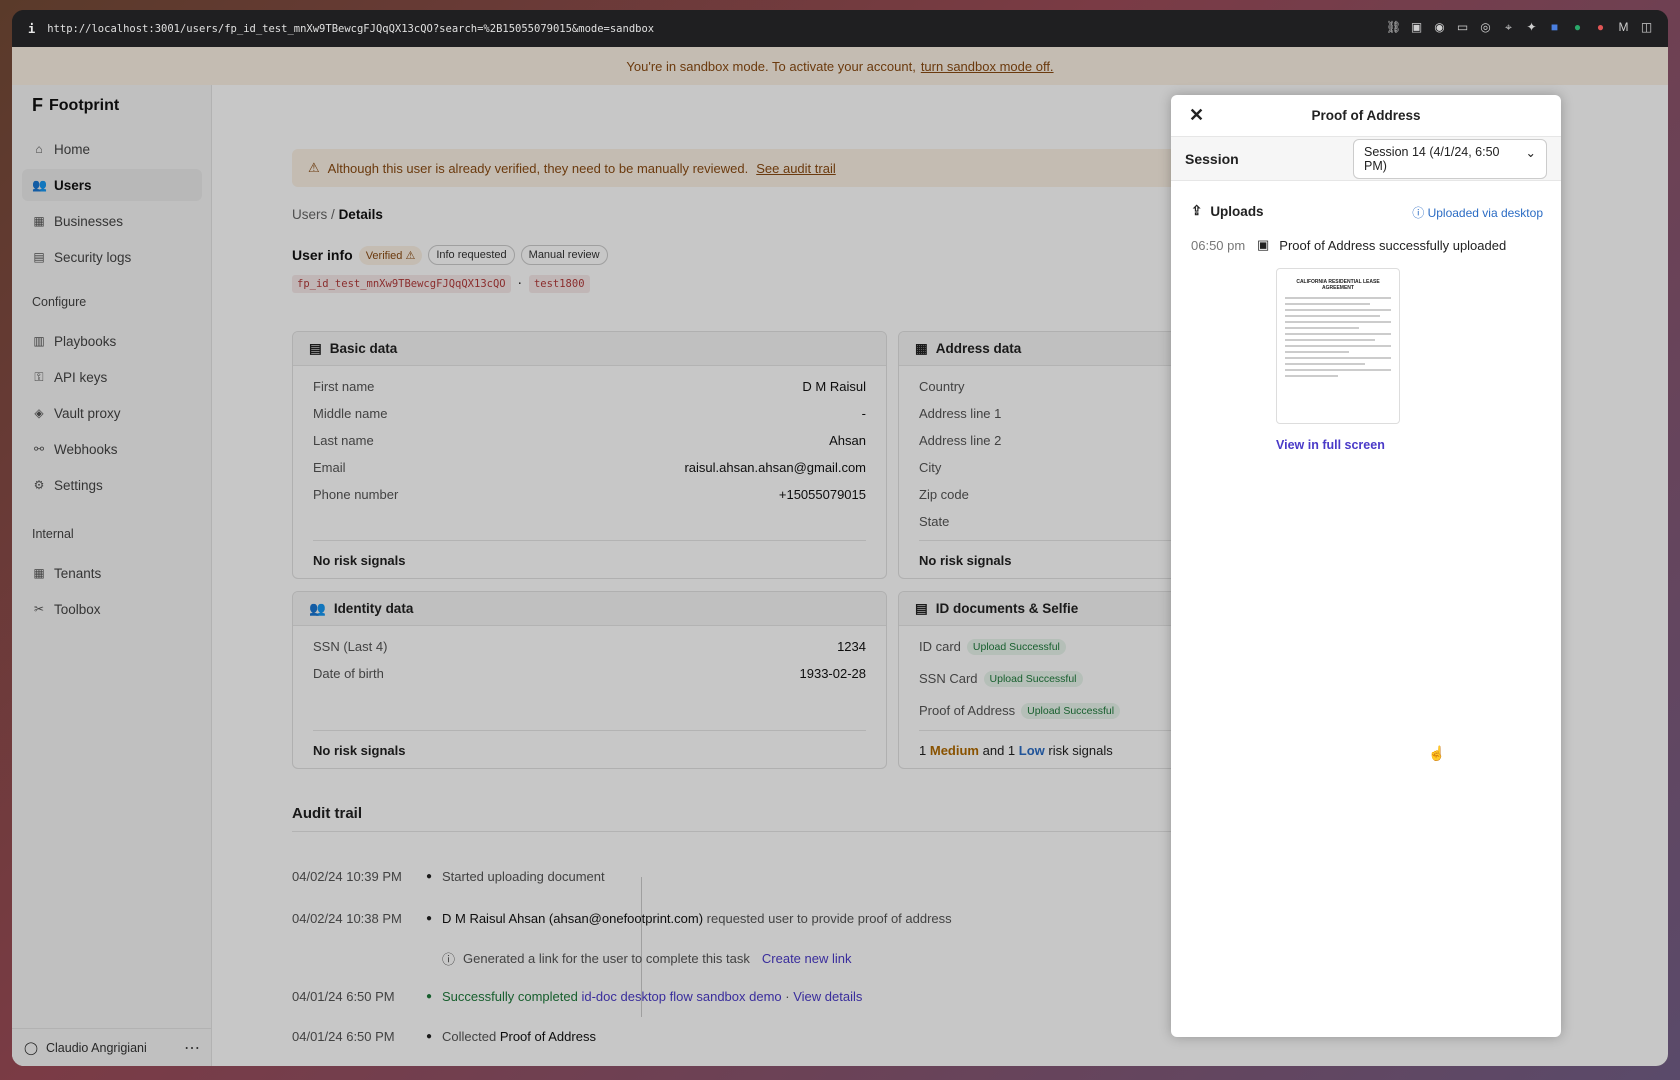 This screenshot has width=1680, height=1080. Describe the element at coordinates (948, 678) in the screenshot. I see `document-label: SSN Card` at that location.